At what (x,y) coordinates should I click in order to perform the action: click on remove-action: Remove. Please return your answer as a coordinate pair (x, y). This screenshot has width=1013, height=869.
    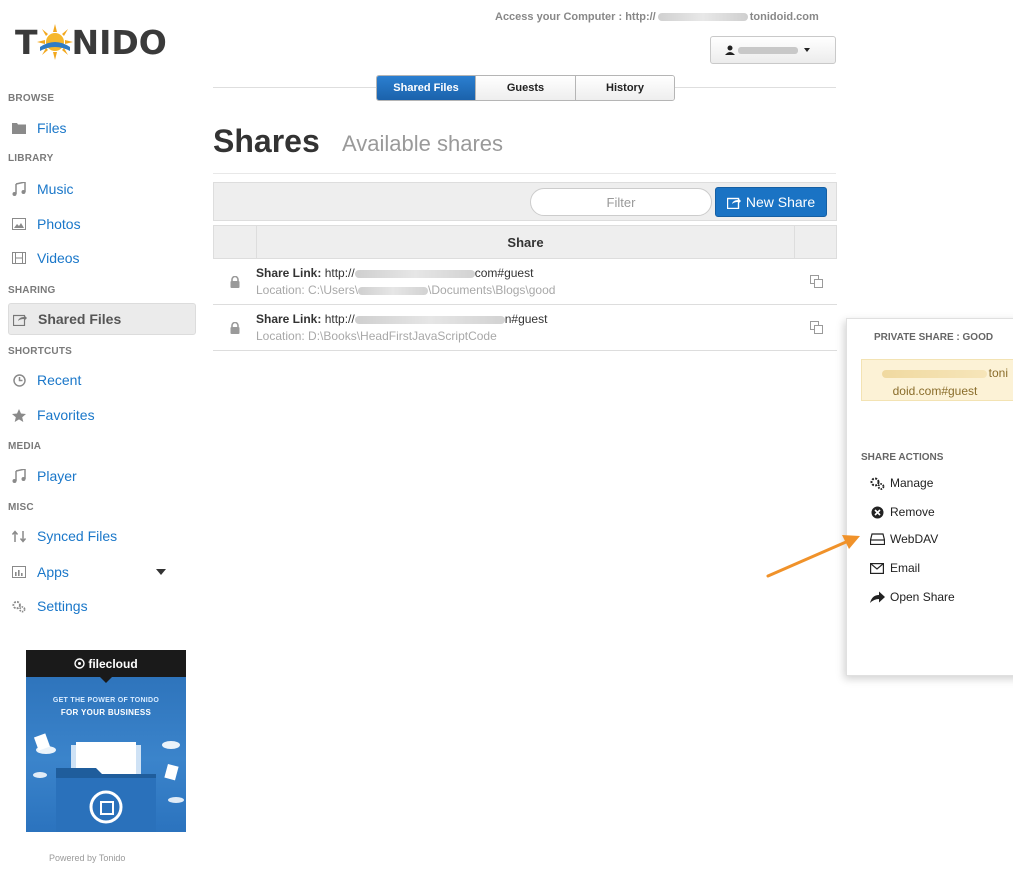
    Looking at the image, I should click on (902, 512).